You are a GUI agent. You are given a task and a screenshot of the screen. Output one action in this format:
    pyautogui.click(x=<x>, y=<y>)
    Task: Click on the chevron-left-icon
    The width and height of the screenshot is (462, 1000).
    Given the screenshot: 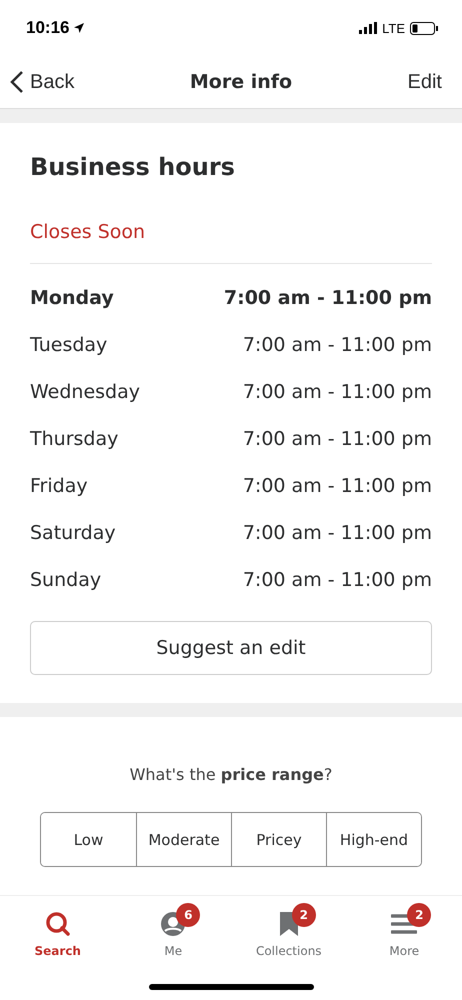 What is the action you would take?
    pyautogui.click(x=17, y=82)
    